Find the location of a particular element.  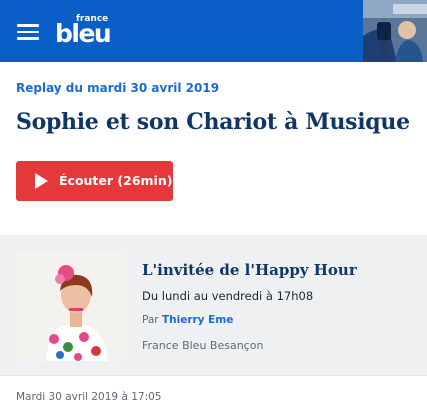

listen-button-label: Écouter (26min) is located at coordinates (116, 180).